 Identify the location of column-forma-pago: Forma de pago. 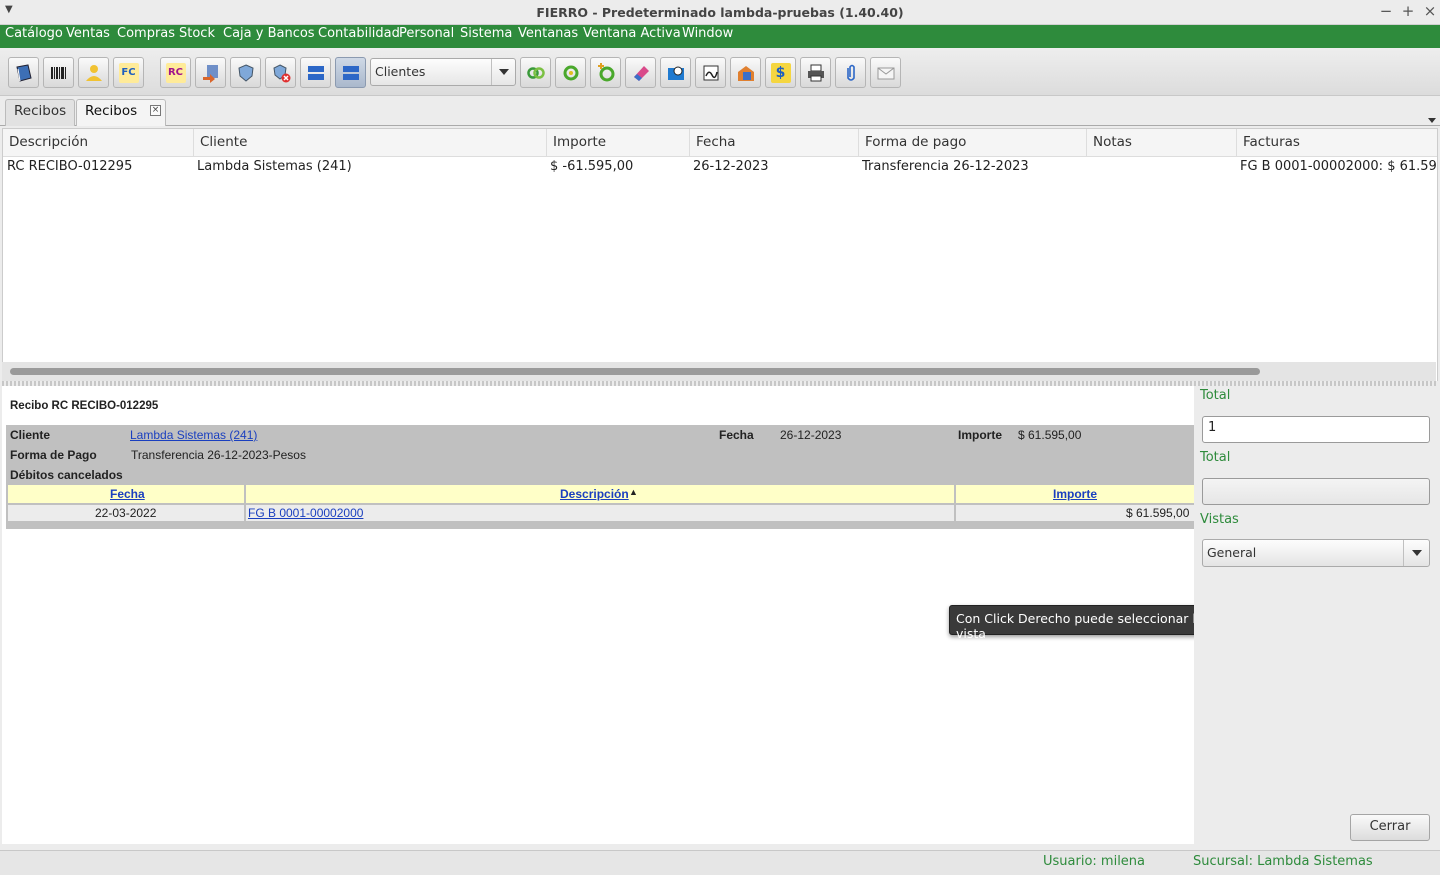
(973, 143).